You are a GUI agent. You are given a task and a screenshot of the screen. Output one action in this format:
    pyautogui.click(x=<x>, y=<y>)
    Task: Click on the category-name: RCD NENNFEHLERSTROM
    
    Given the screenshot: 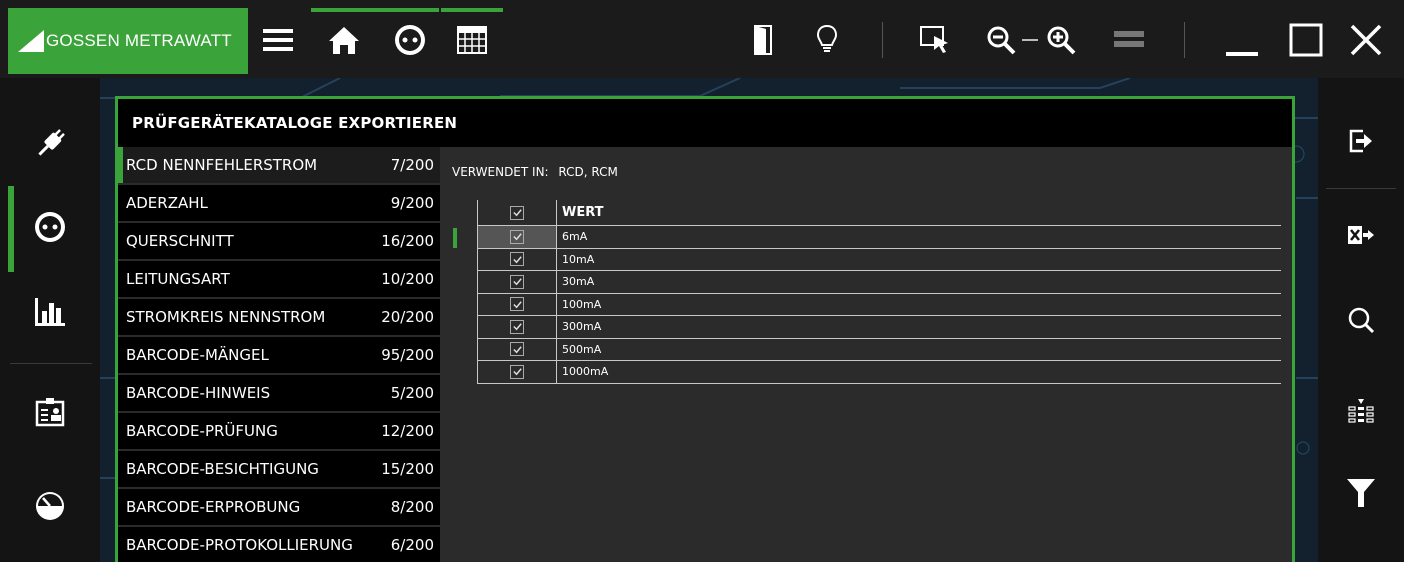 What is the action you would take?
    pyautogui.click(x=222, y=165)
    